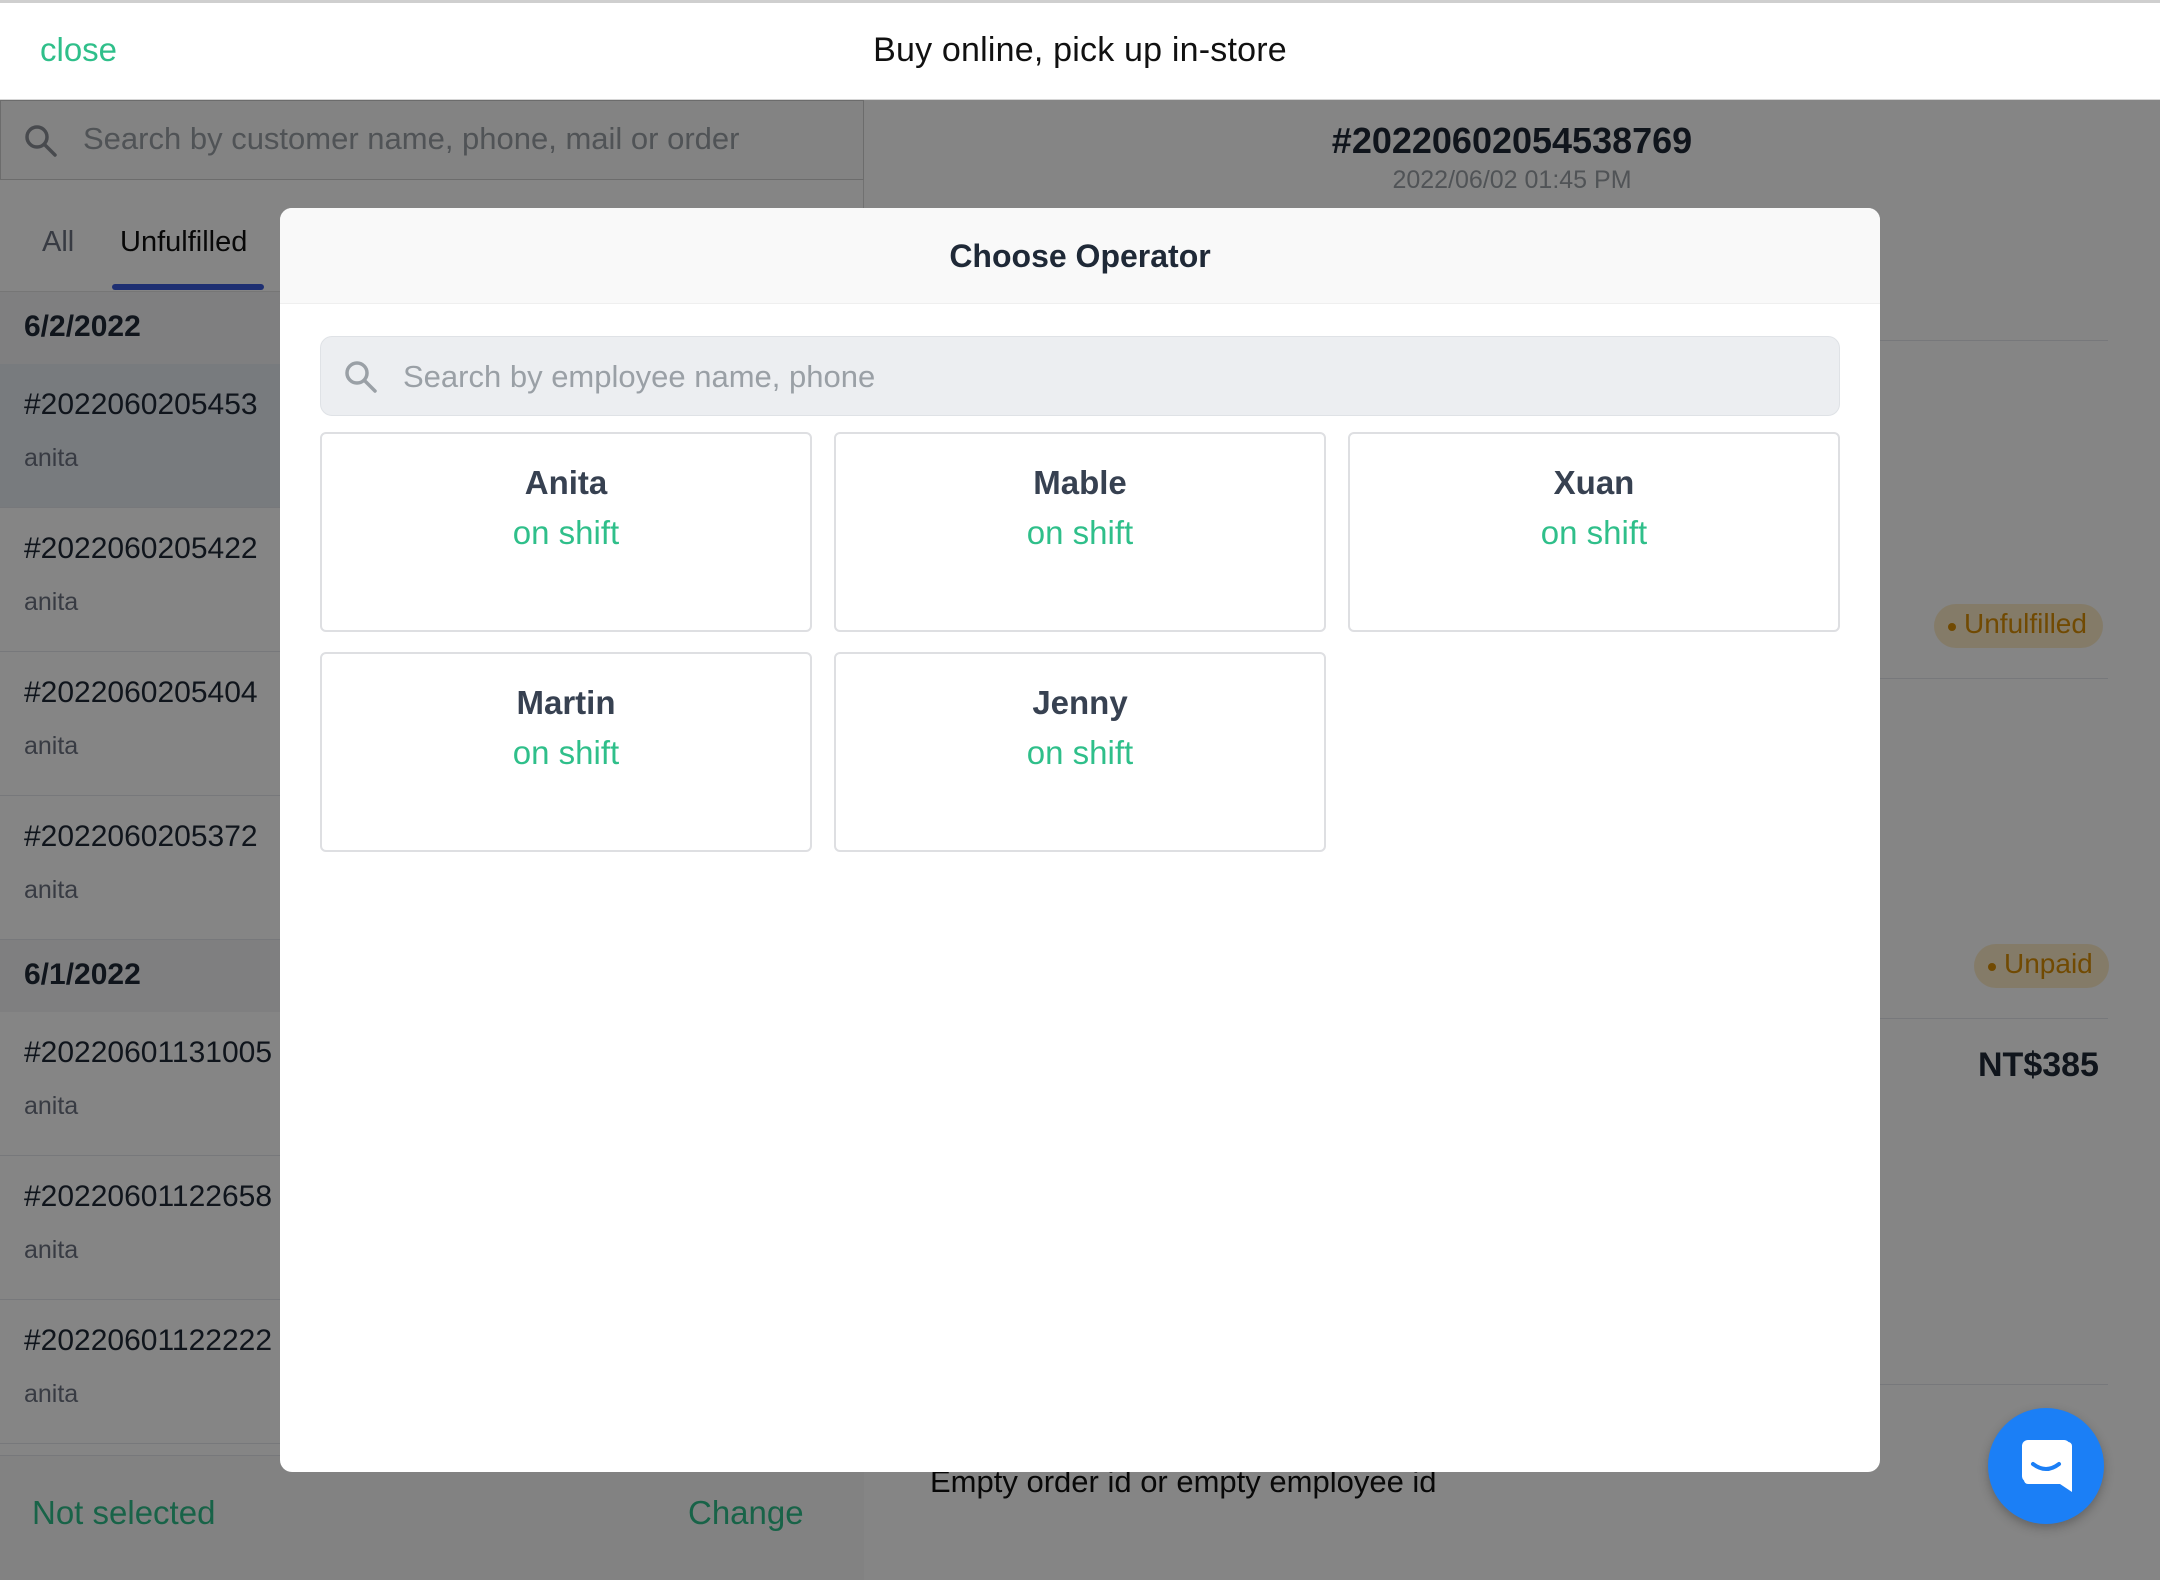 The width and height of the screenshot is (2160, 1580). What do you see at coordinates (1080, 482) in the screenshot?
I see `employee-name: Mable` at bounding box center [1080, 482].